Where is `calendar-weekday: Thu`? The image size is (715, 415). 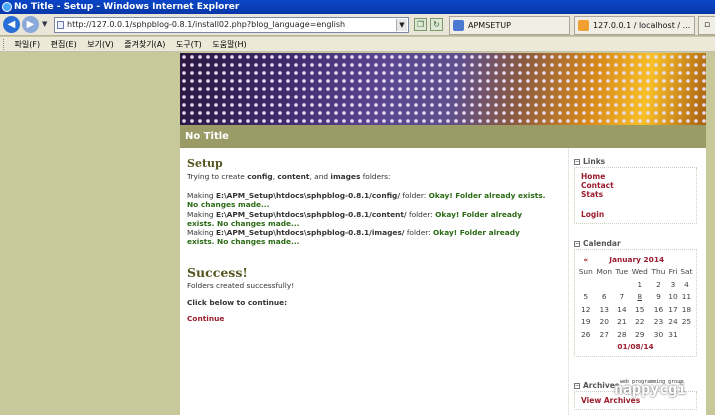 calendar-weekday: Thu is located at coordinates (658, 272).